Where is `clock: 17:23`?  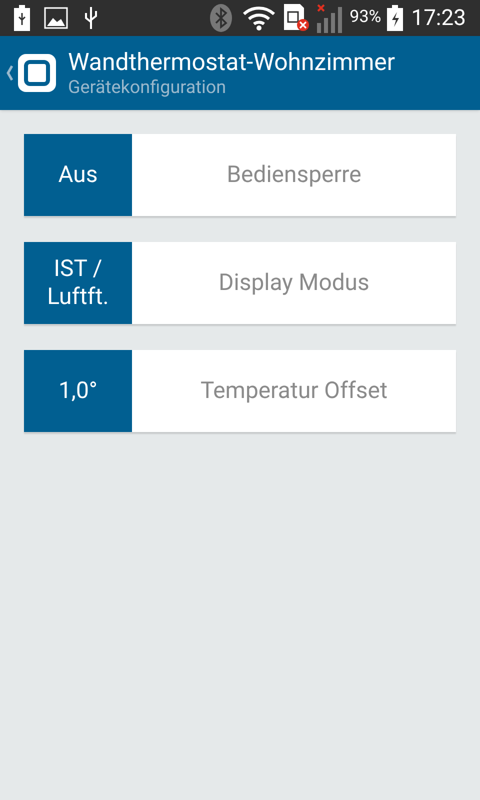
clock: 17:23 is located at coordinates (438, 18).